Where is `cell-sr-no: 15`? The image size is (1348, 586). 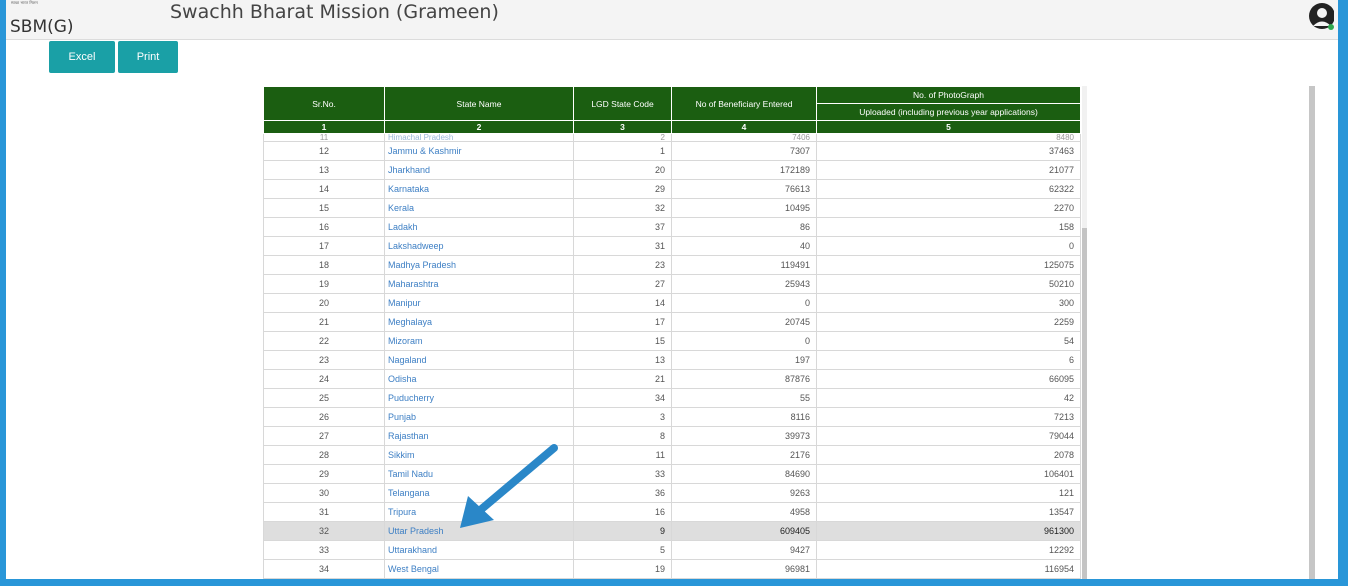
cell-sr-no: 15 is located at coordinates (324, 208).